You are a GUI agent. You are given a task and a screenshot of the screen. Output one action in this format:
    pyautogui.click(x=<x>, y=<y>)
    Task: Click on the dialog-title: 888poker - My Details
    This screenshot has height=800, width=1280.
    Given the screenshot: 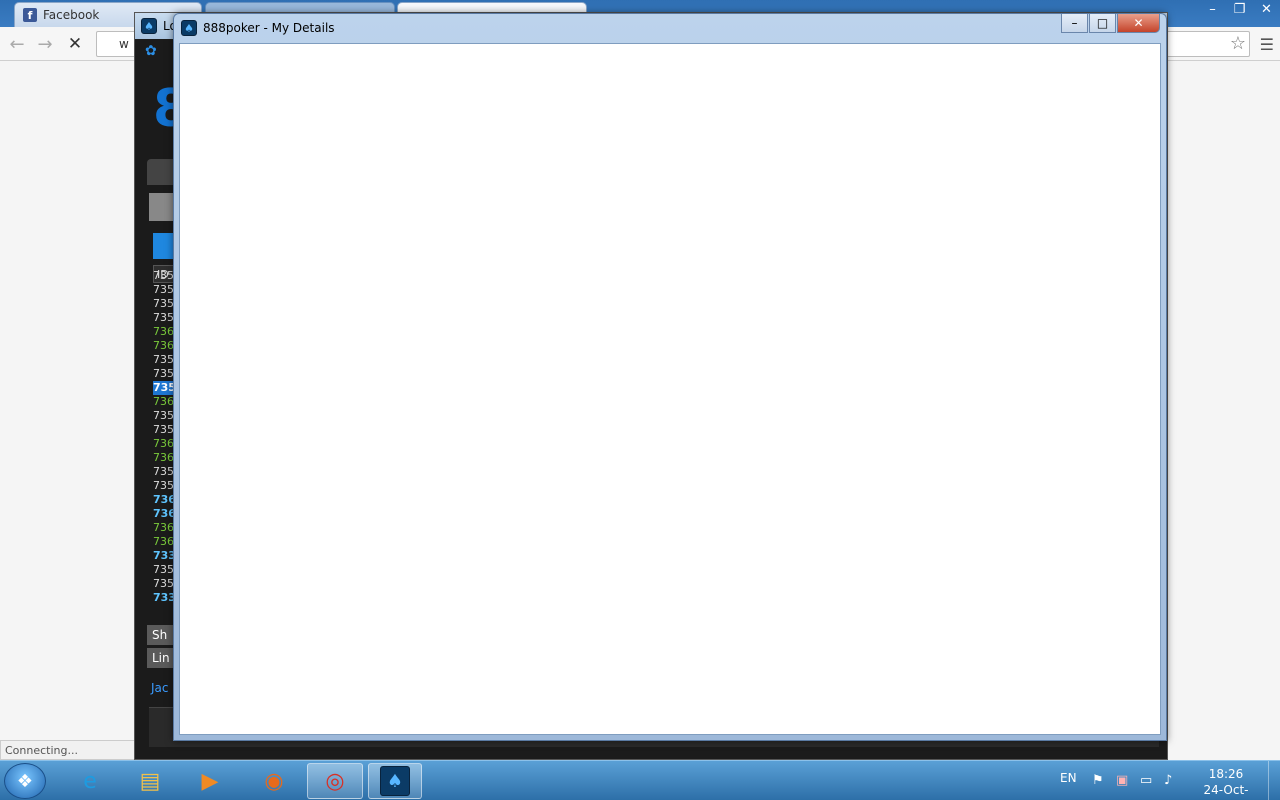 What is the action you would take?
    pyautogui.click(x=269, y=28)
    